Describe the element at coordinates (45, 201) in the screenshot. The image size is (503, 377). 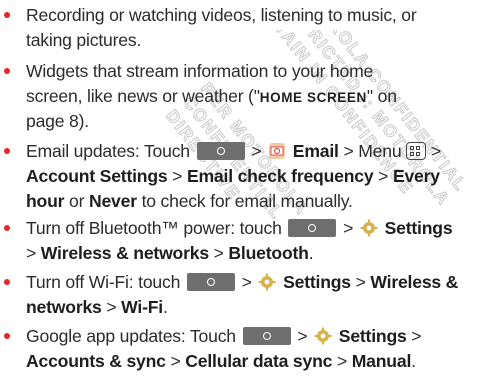
I see `every-hour-label: hour` at that location.